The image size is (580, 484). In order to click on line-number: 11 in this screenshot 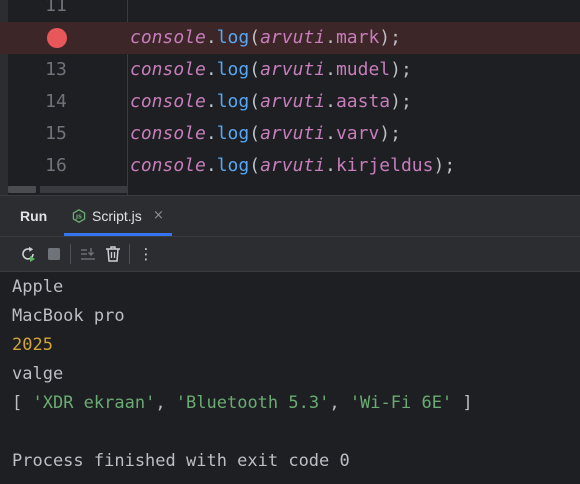, I will do `click(56, 8)`.